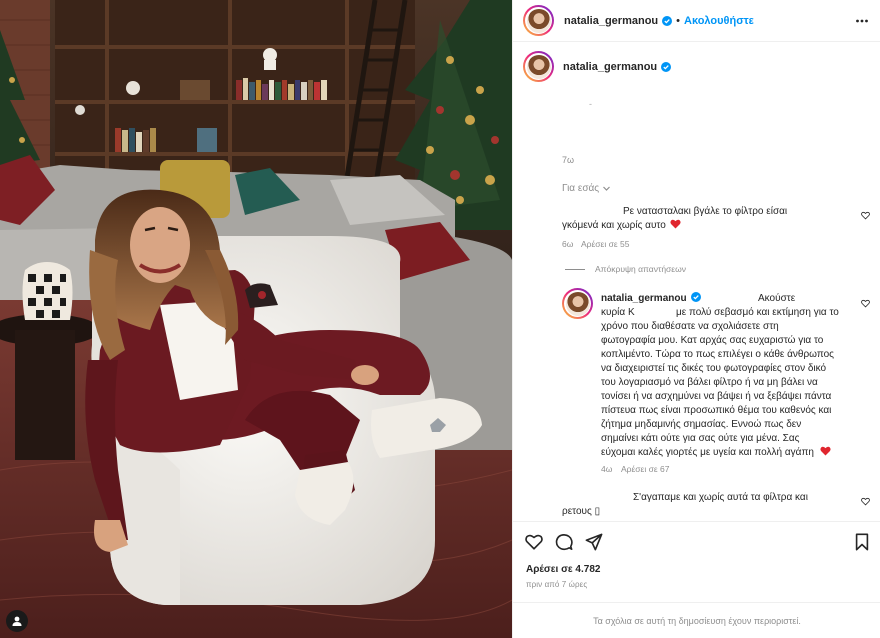 This screenshot has height=638, width=880. I want to click on heart-icon, so click(534, 542).